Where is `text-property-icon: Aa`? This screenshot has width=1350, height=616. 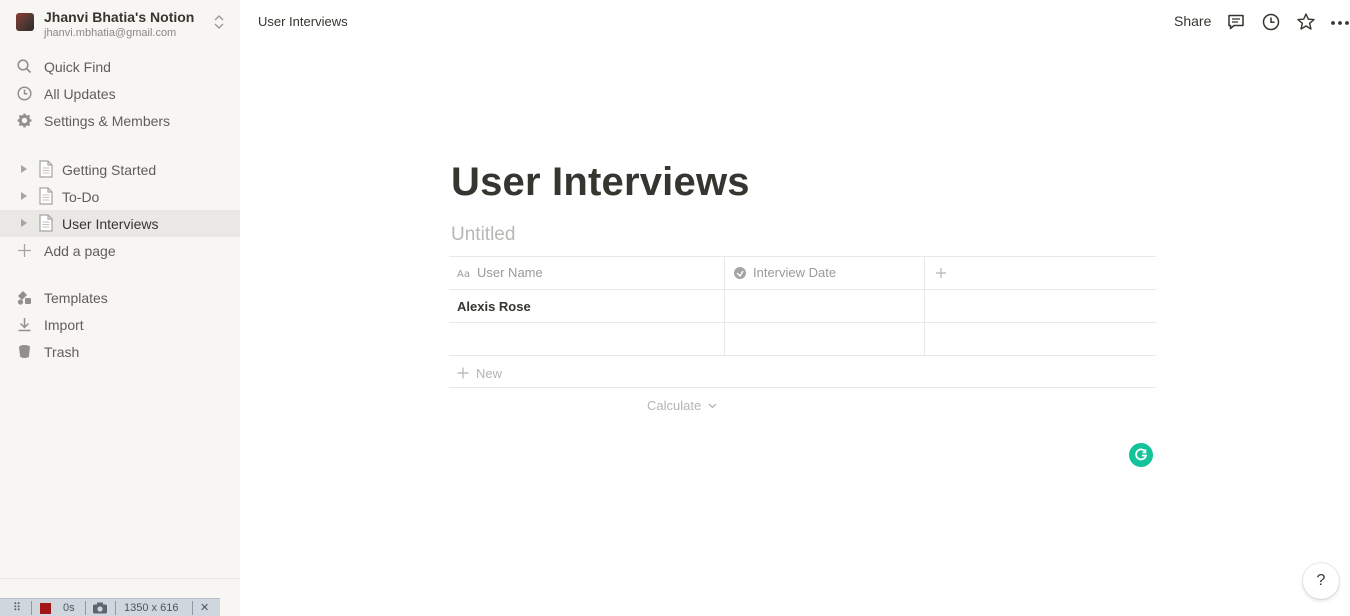
text-property-icon: Aa is located at coordinates (463, 274).